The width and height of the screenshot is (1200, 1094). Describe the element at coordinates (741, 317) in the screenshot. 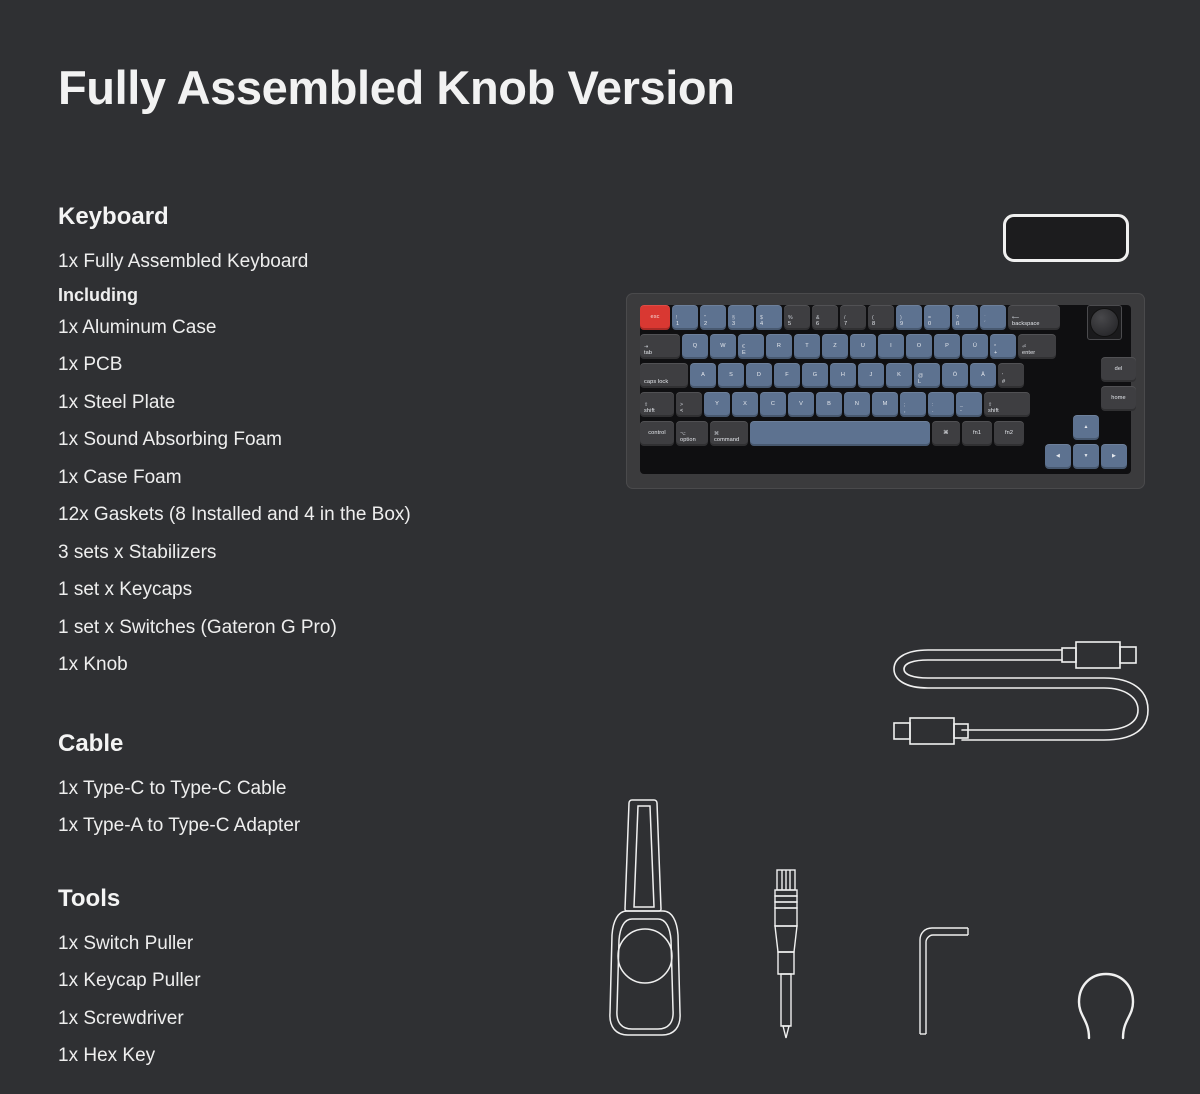

I see `key-3: § 3` at that location.